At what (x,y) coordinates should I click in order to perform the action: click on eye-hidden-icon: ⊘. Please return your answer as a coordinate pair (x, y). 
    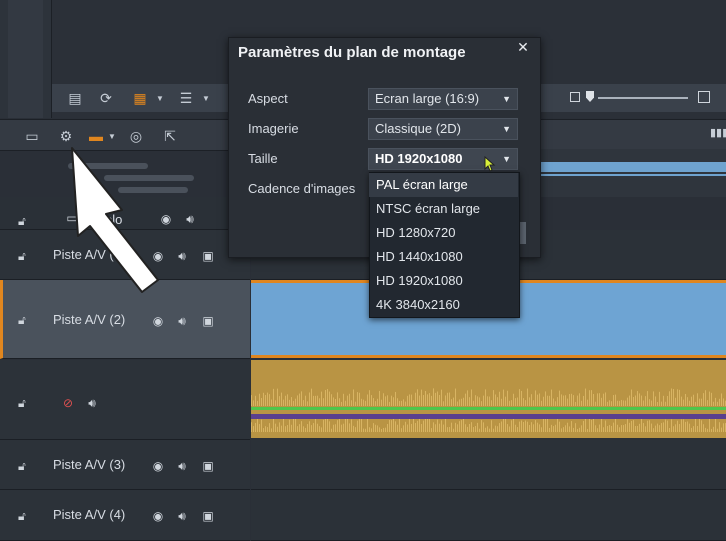
    Looking at the image, I should click on (68, 403).